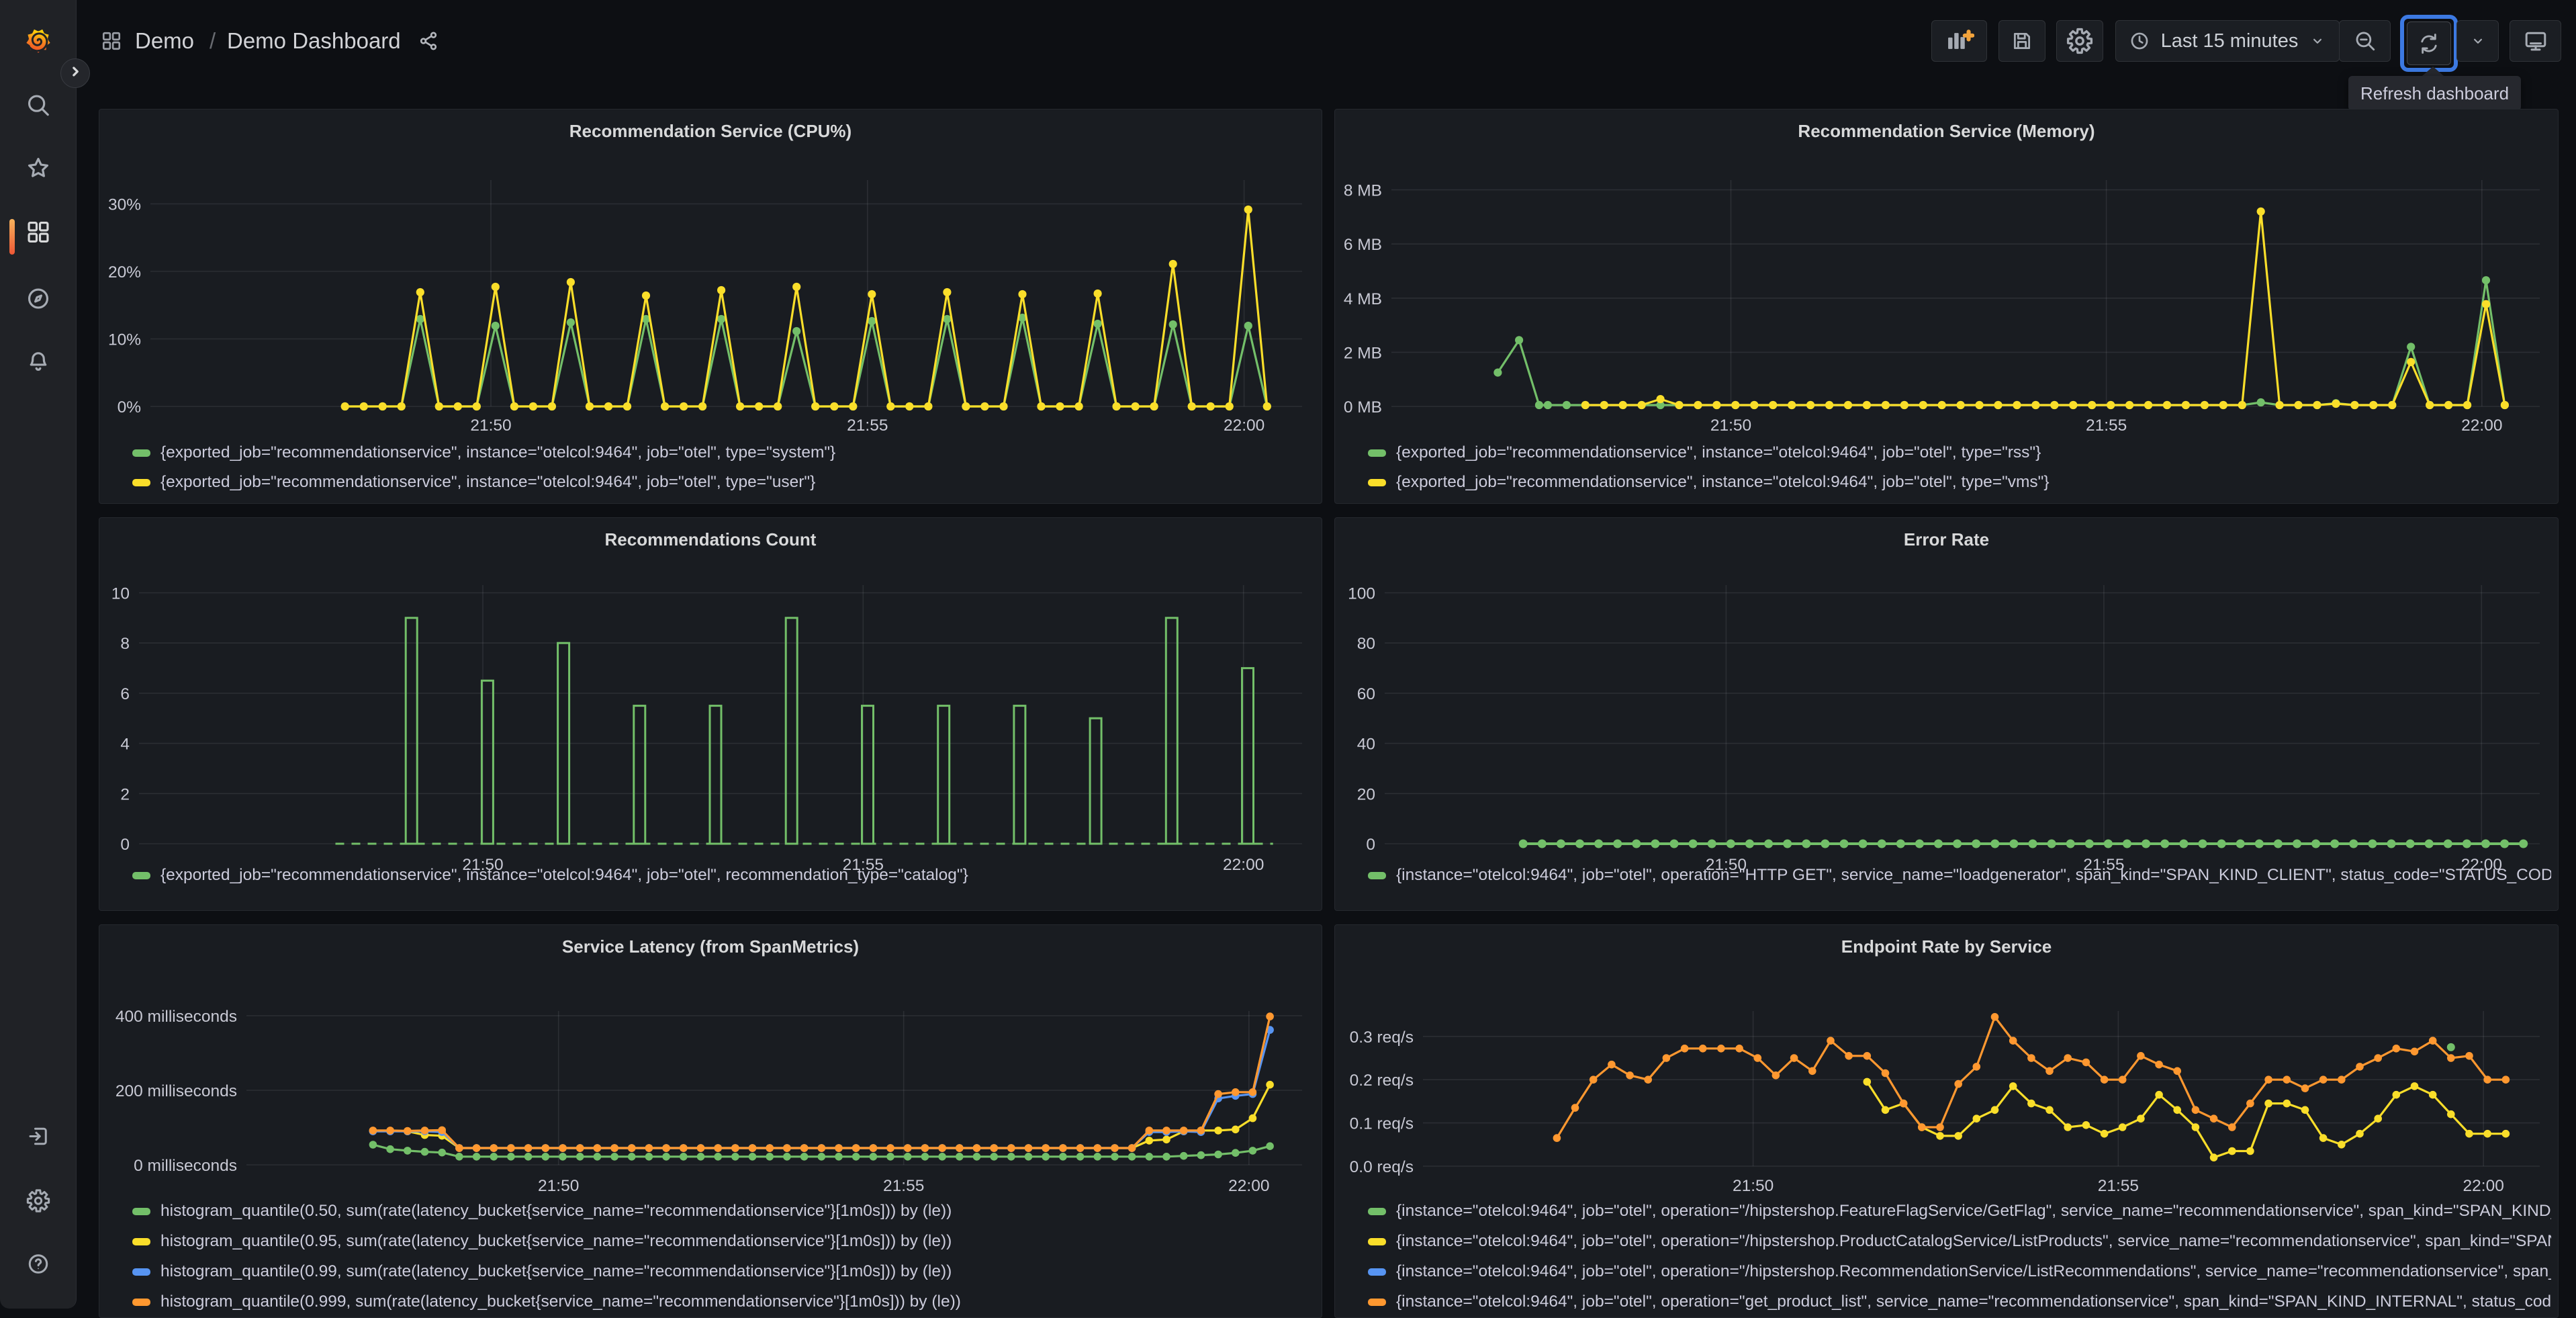  Describe the element at coordinates (120, 594) in the screenshot. I see `svg-text: 10` at that location.